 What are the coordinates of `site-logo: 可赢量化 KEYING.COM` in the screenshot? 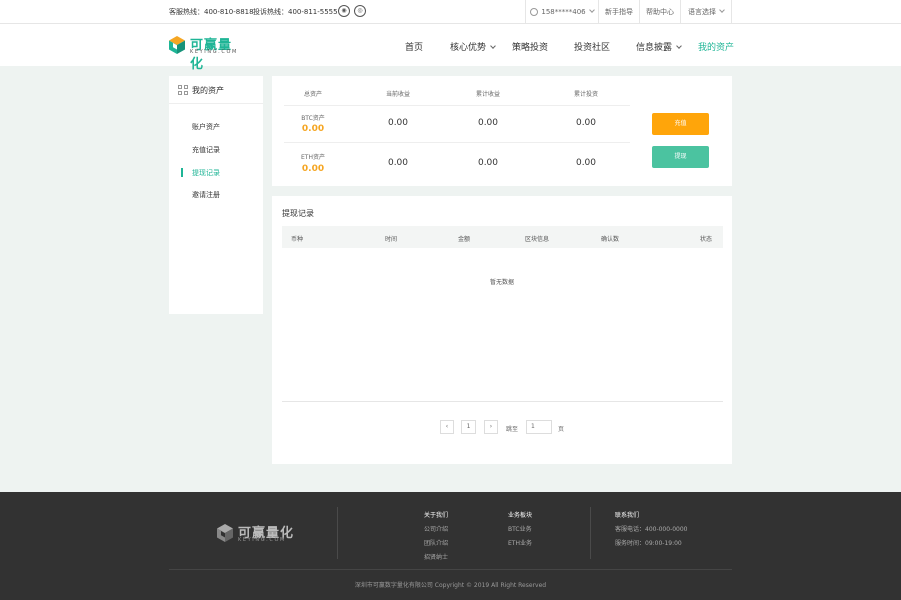 It's located at (206, 53).